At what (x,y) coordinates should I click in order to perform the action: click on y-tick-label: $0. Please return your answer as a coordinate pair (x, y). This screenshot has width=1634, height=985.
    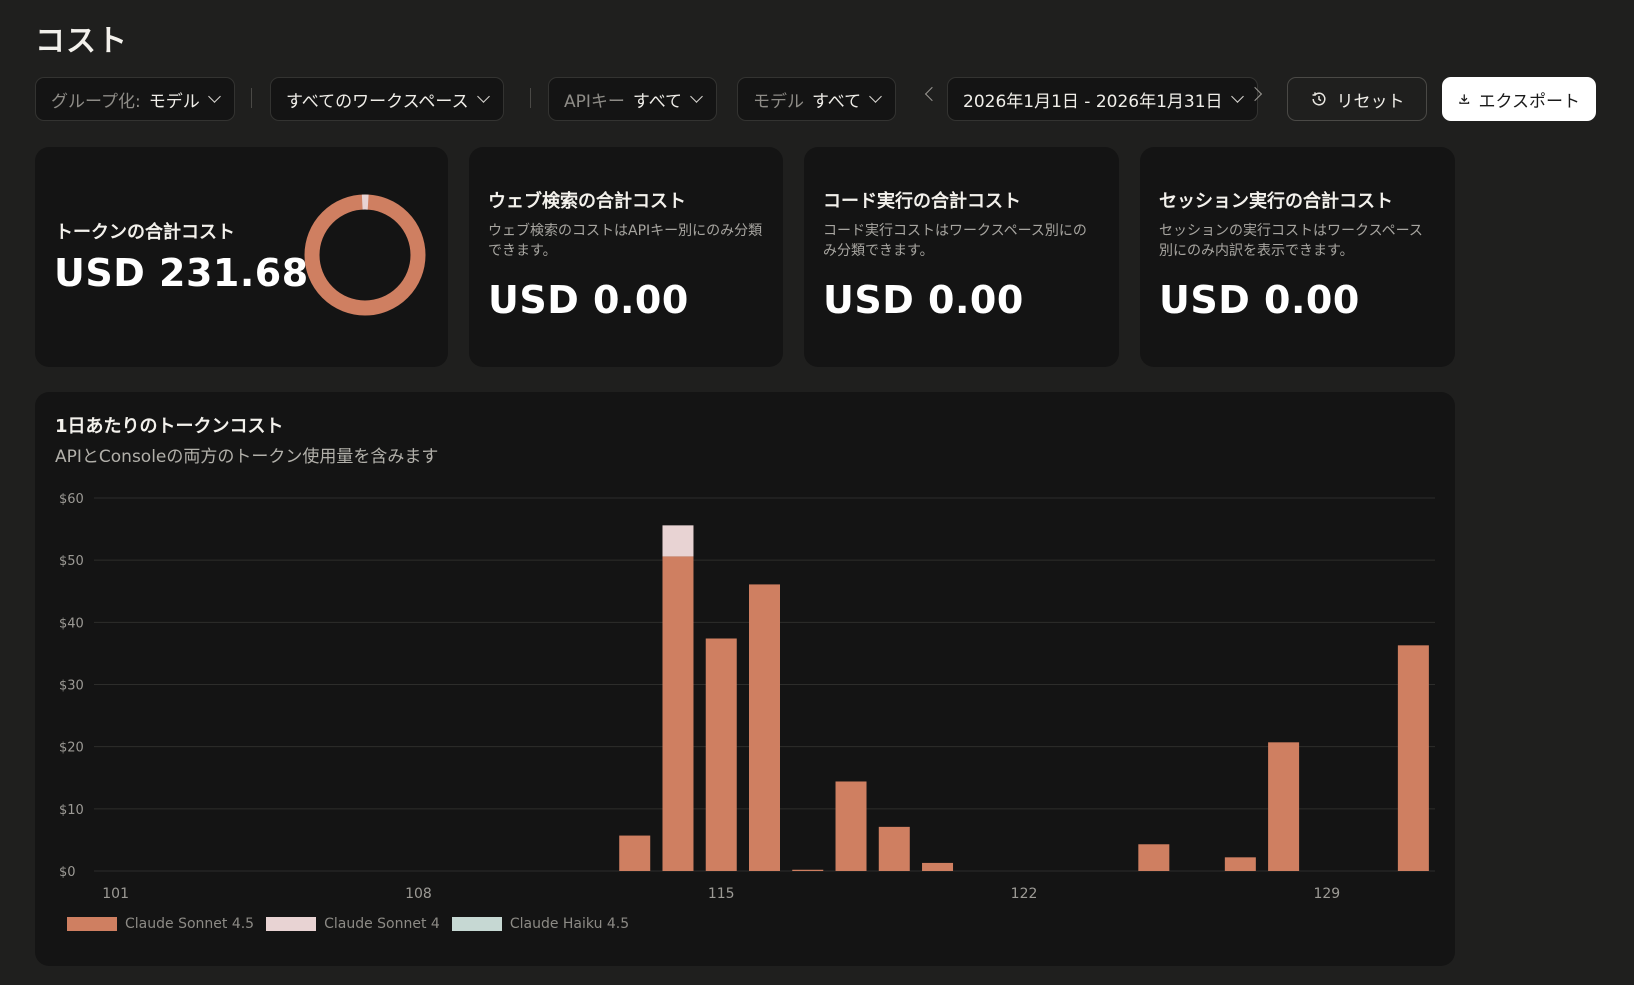
    Looking at the image, I should click on (67, 872).